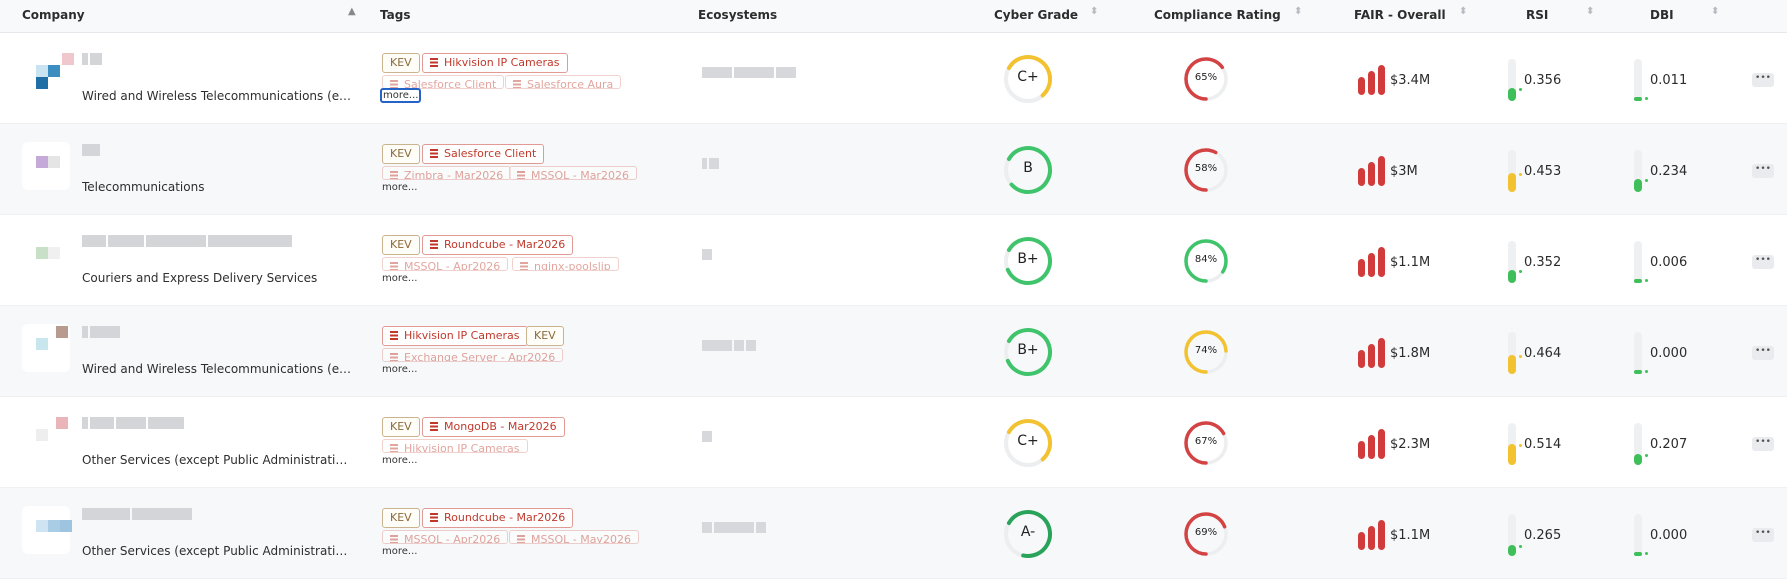 The height and width of the screenshot is (579, 1787). Describe the element at coordinates (1036, 15) in the screenshot. I see `column-header-cyber-grade: Cyber Grade` at that location.